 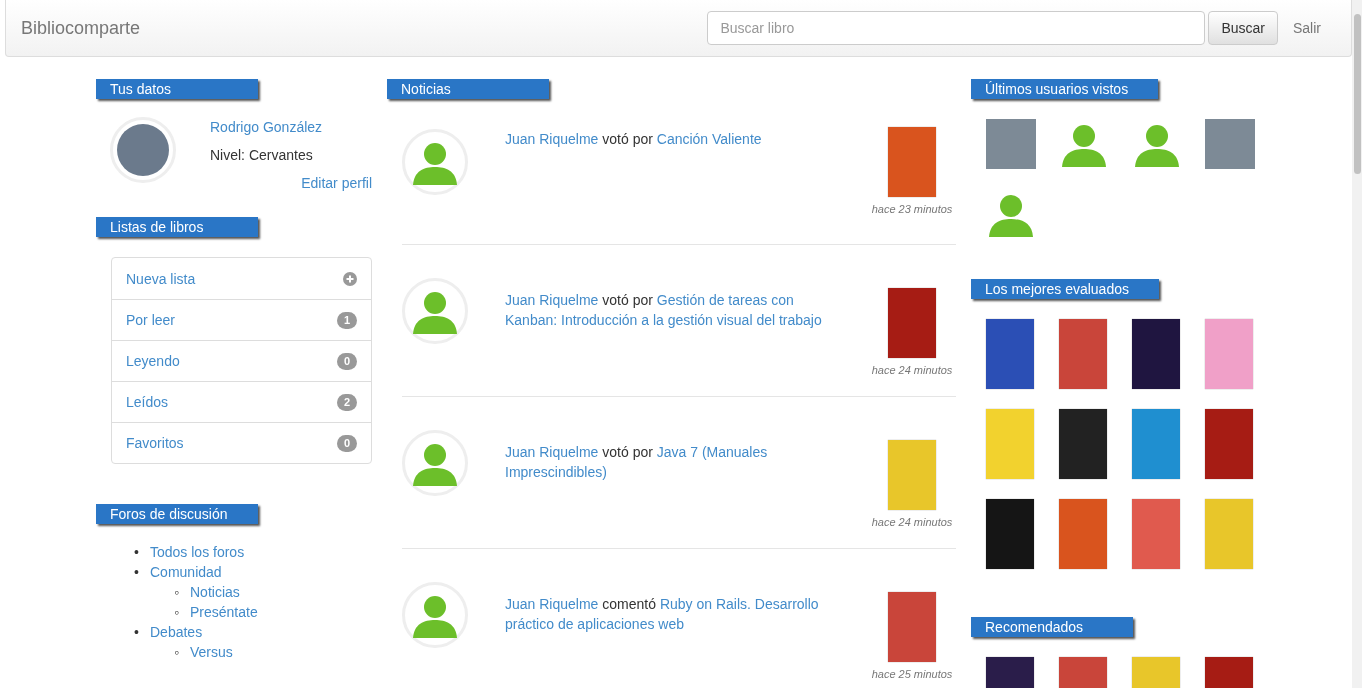 What do you see at coordinates (1052, 627) in the screenshot?
I see `section-heading: Recomendados` at bounding box center [1052, 627].